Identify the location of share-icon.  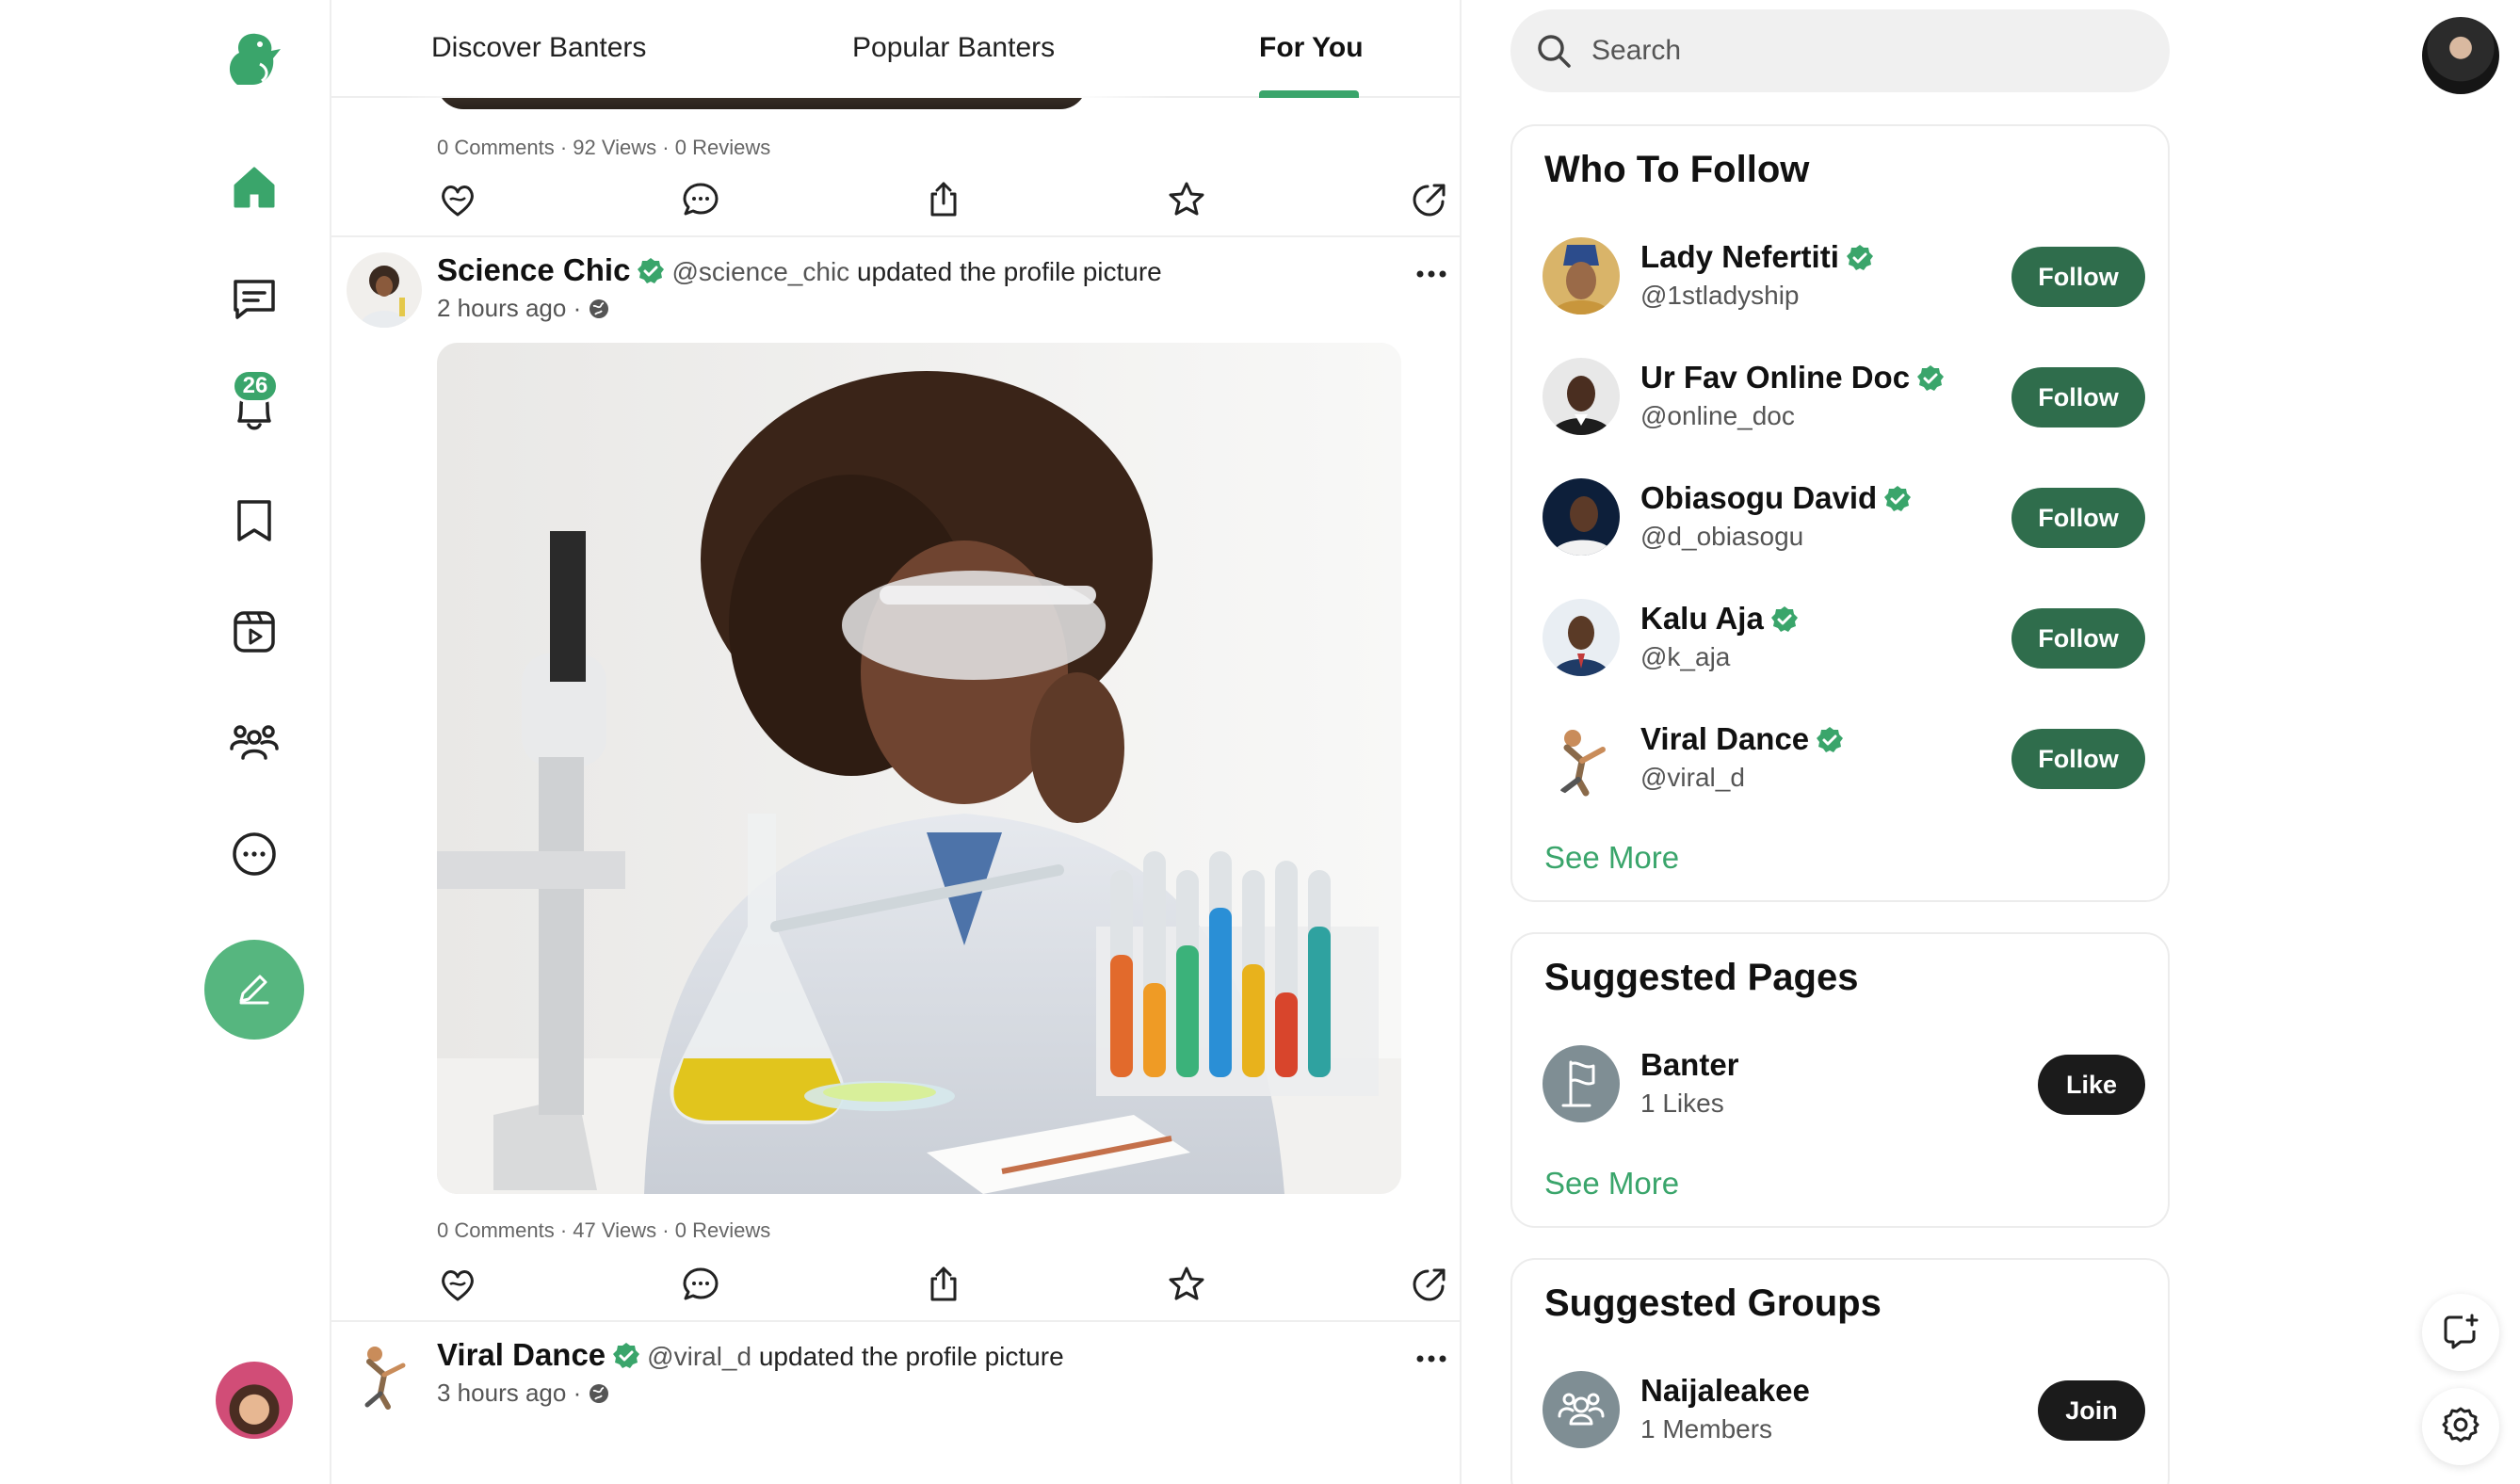
(943, 1283).